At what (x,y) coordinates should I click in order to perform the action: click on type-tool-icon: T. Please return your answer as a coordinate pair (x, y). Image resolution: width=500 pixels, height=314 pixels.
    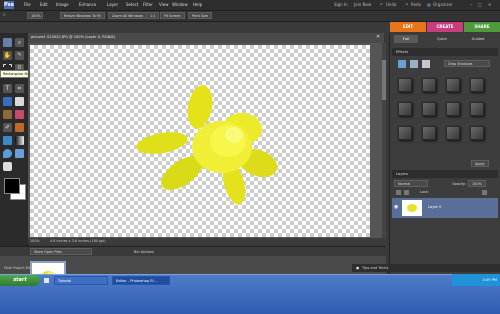
    Looking at the image, I should click on (7, 88).